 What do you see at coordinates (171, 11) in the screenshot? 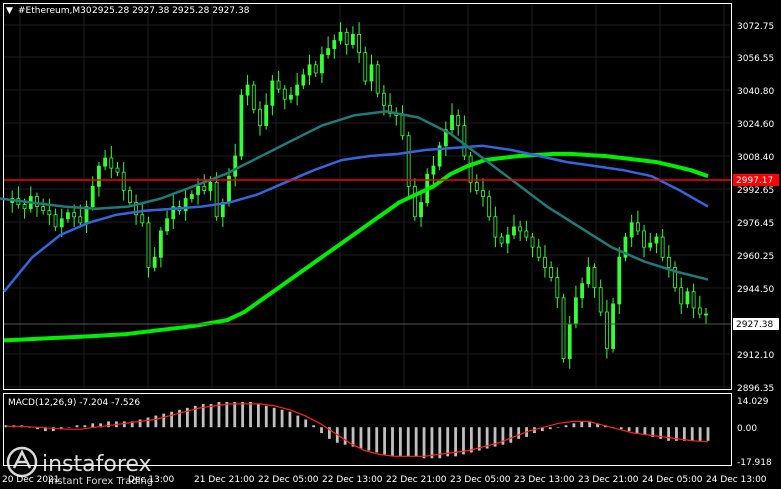
I see `ohlc-readout: 2925.28 2927.38 2925.28 2927.38` at bounding box center [171, 11].